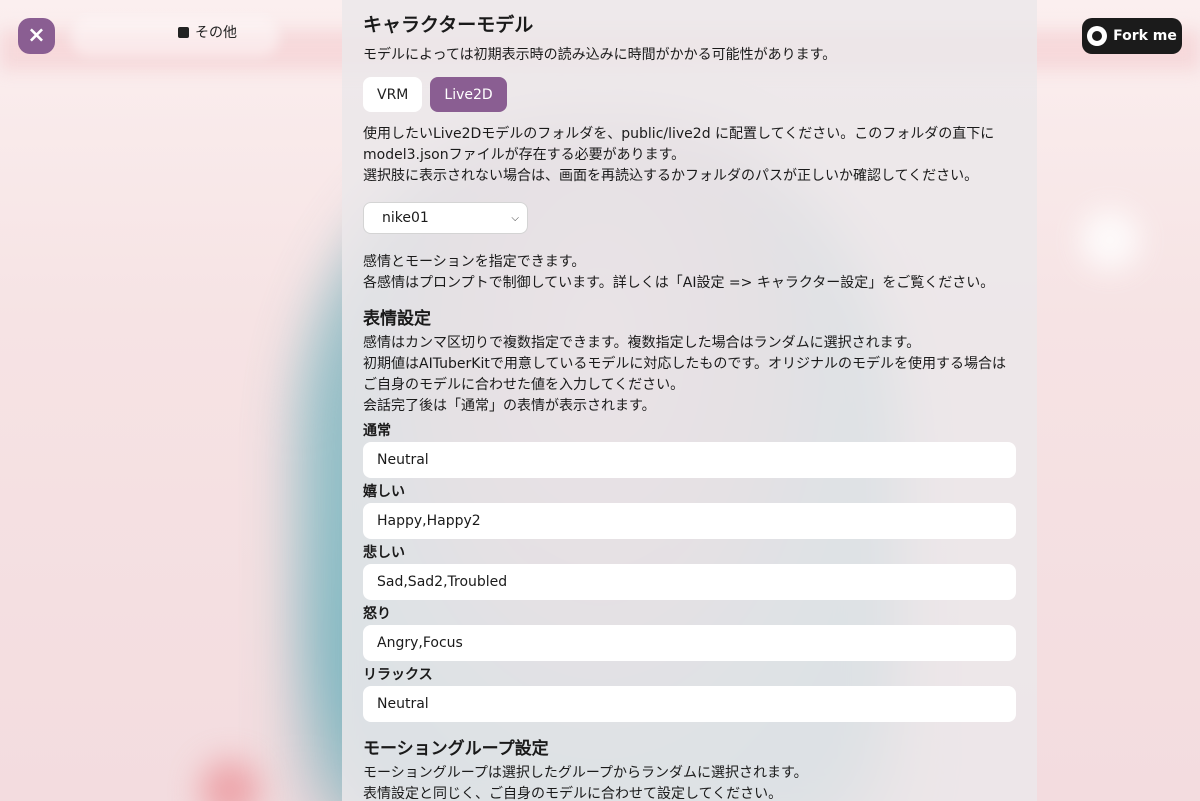  I want to click on section-subtitle: モデルによっては初期表示時の読み込みに時間がかかる可能性があります。, so click(600, 55).